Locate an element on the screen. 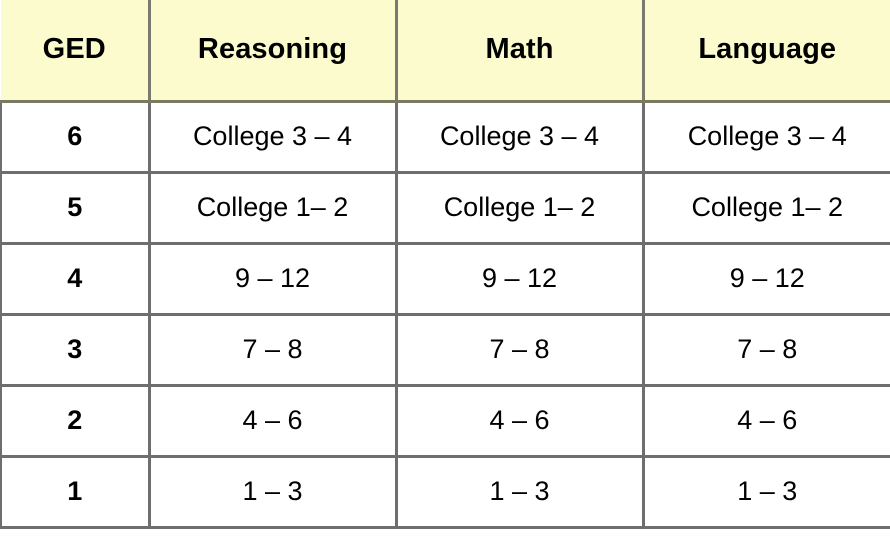  table-row: 5 College 1– 2 College 1– 2 College 1– 2 is located at coordinates (445, 208).